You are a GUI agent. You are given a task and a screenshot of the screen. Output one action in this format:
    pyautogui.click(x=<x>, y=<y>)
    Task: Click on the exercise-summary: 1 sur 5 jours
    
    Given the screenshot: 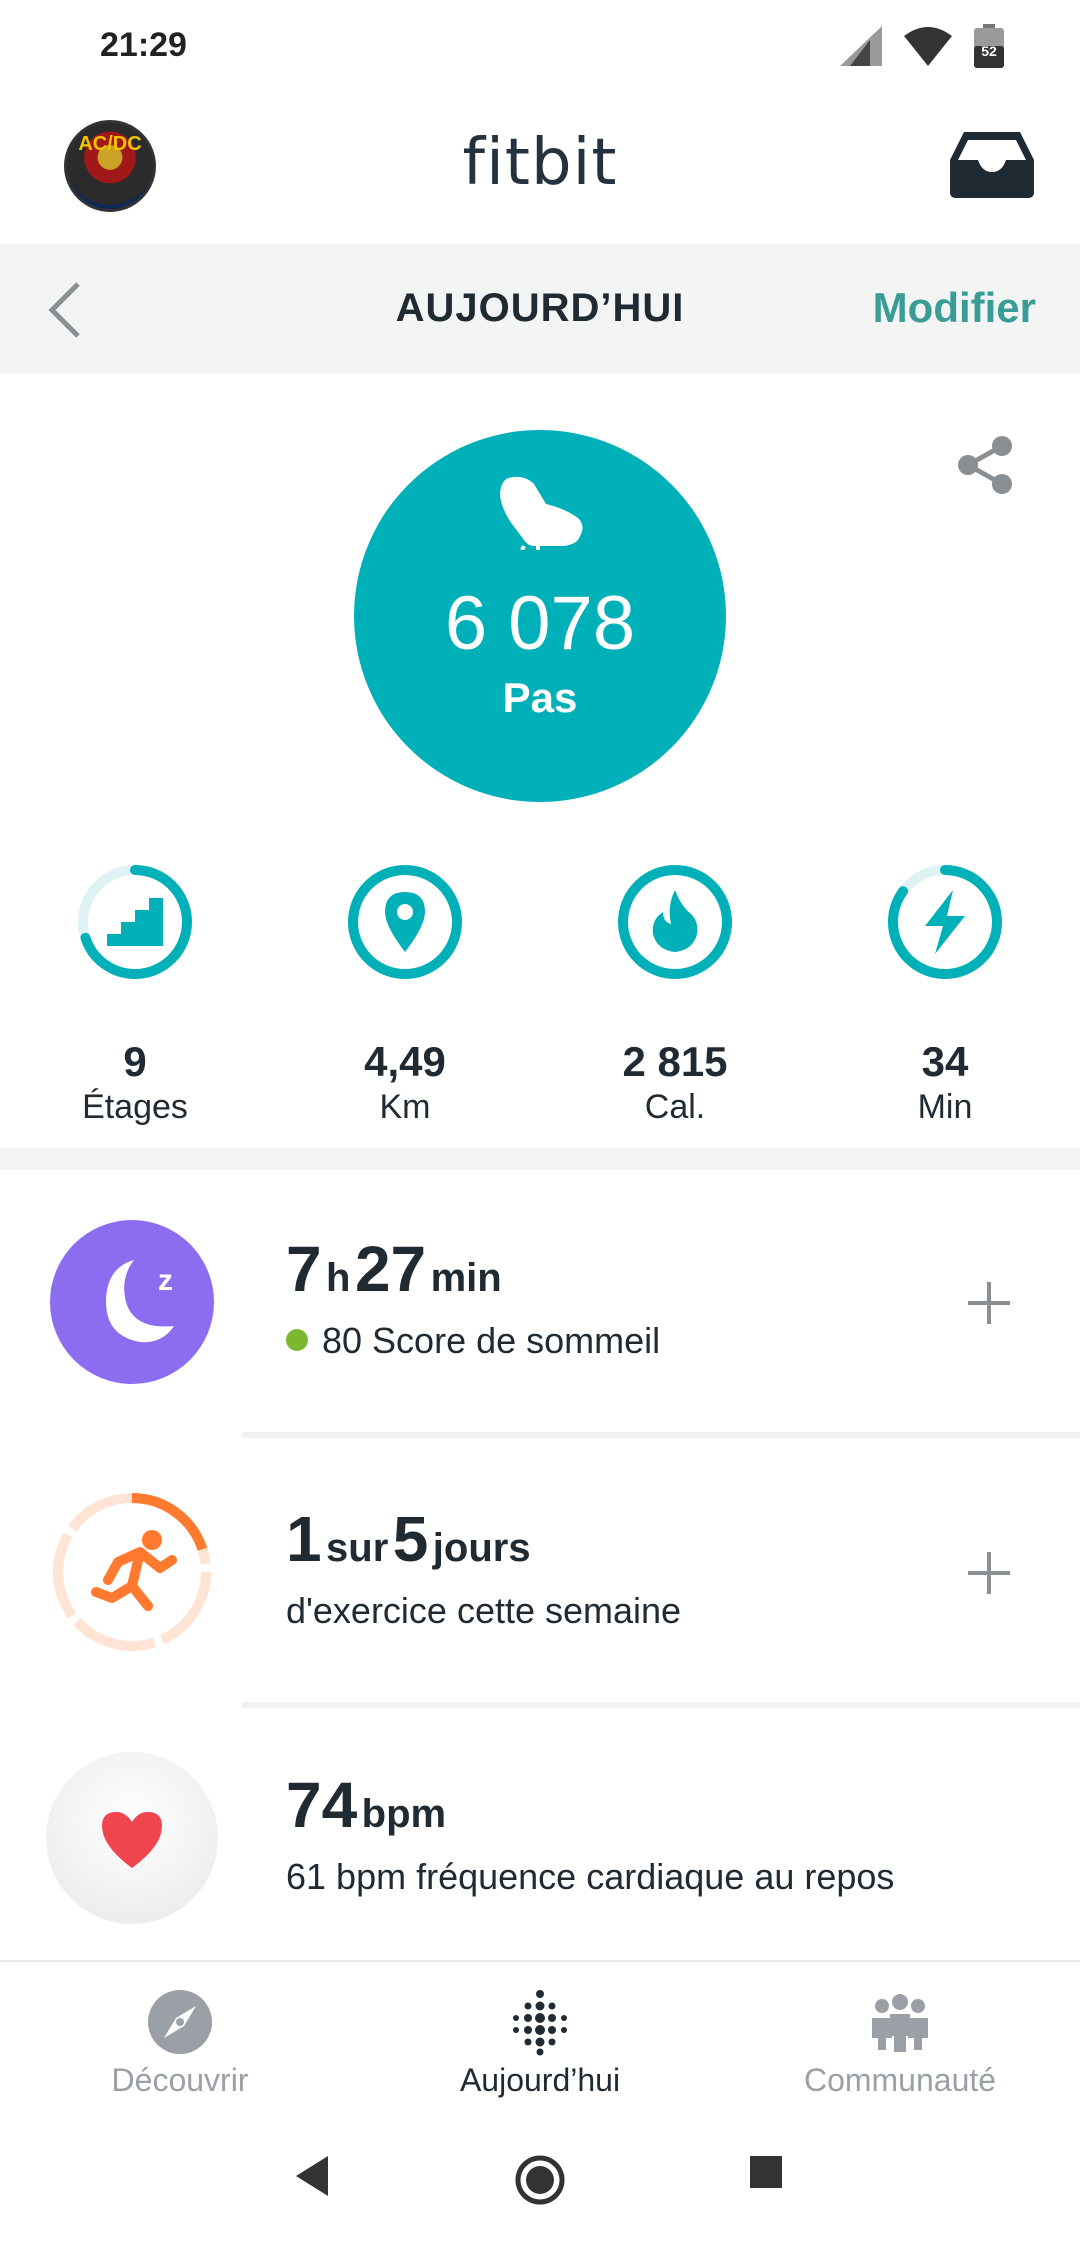 What is the action you would take?
    pyautogui.click(x=408, y=1539)
    